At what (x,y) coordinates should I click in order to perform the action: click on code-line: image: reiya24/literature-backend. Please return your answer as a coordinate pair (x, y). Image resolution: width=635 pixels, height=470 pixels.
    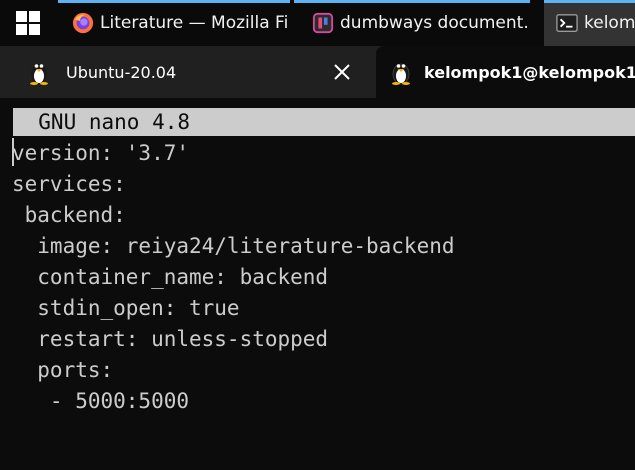
    Looking at the image, I should click on (233, 246).